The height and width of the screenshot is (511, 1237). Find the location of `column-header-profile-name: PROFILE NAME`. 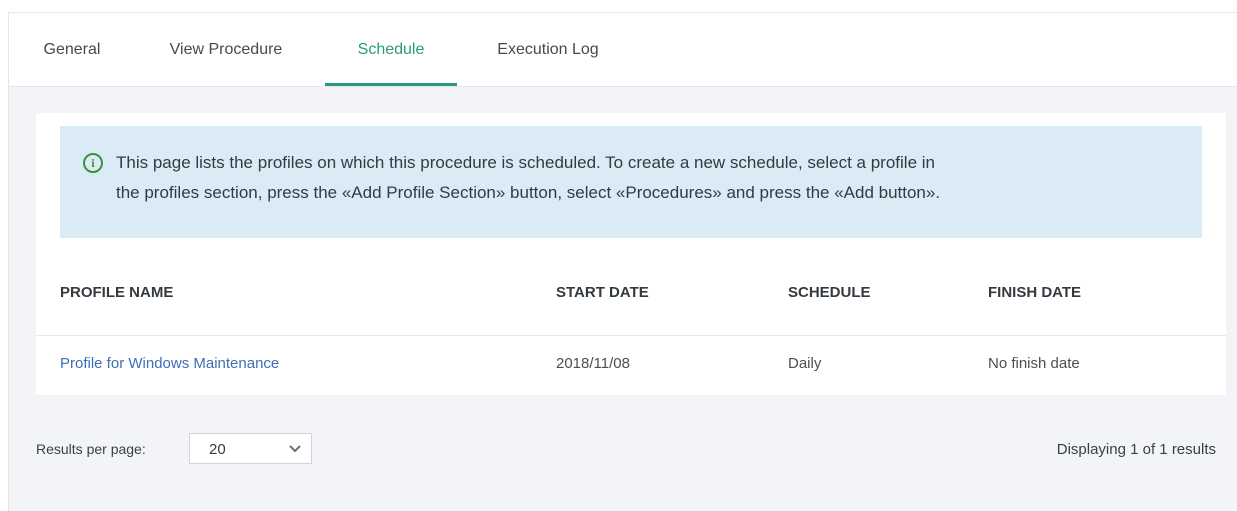

column-header-profile-name: PROFILE NAME is located at coordinates (116, 292).